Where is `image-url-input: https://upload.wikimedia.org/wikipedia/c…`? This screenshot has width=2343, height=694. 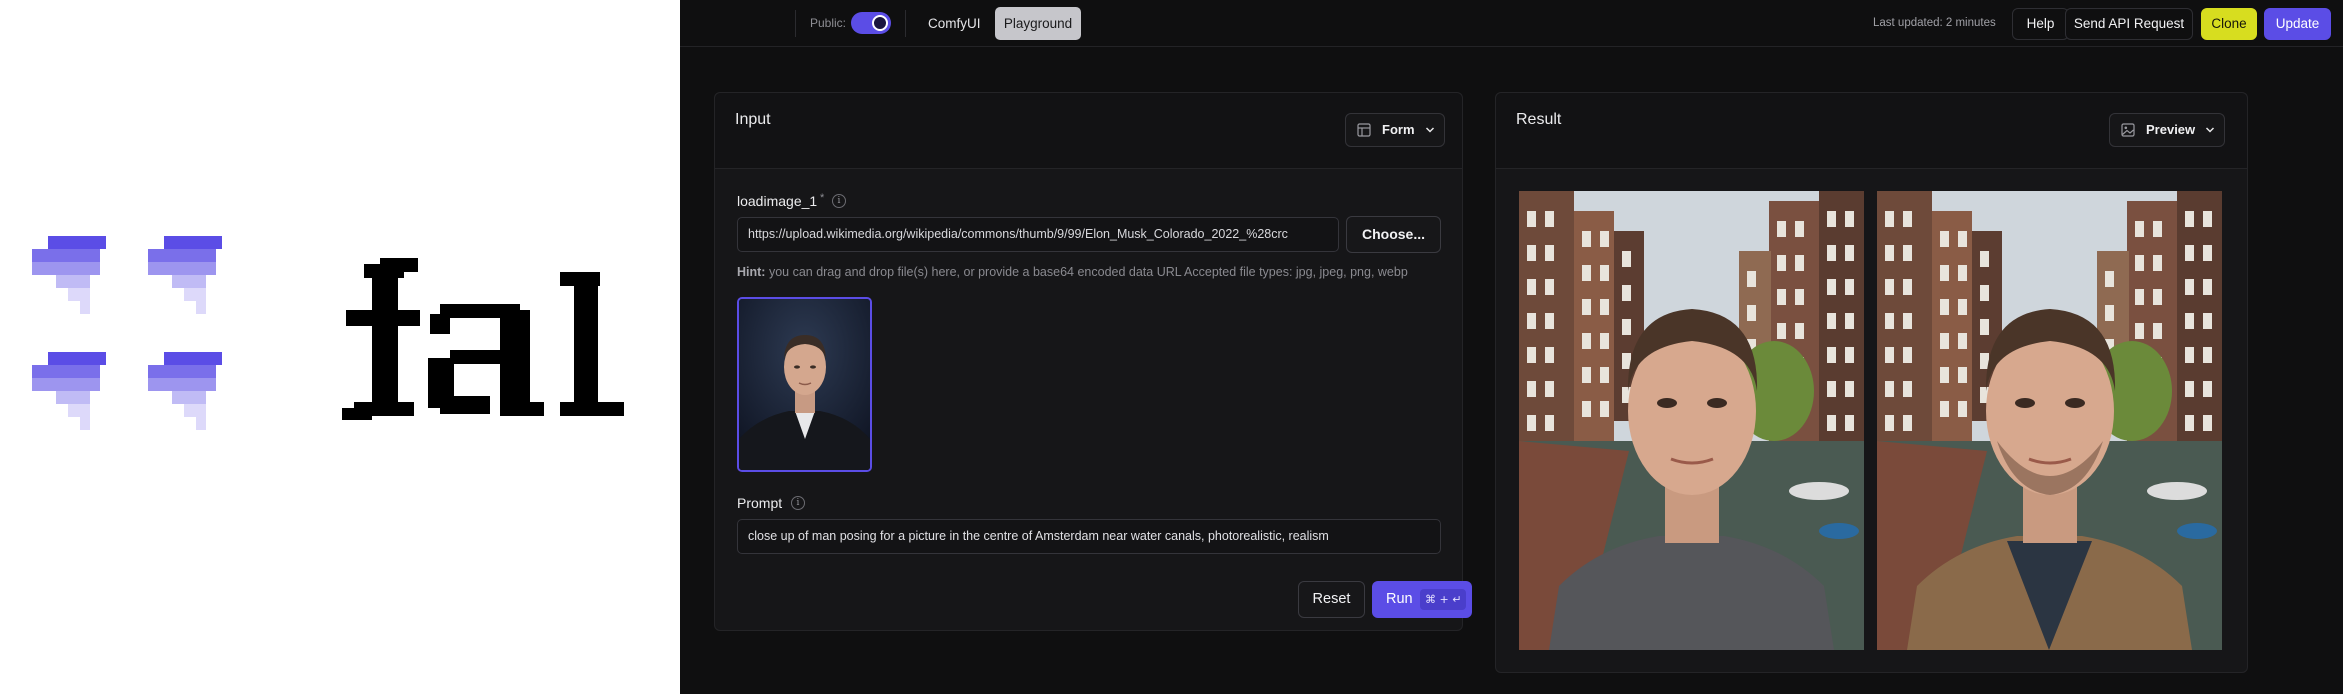 image-url-input: https://upload.wikimedia.org/wikipedia/c… is located at coordinates (1038, 234).